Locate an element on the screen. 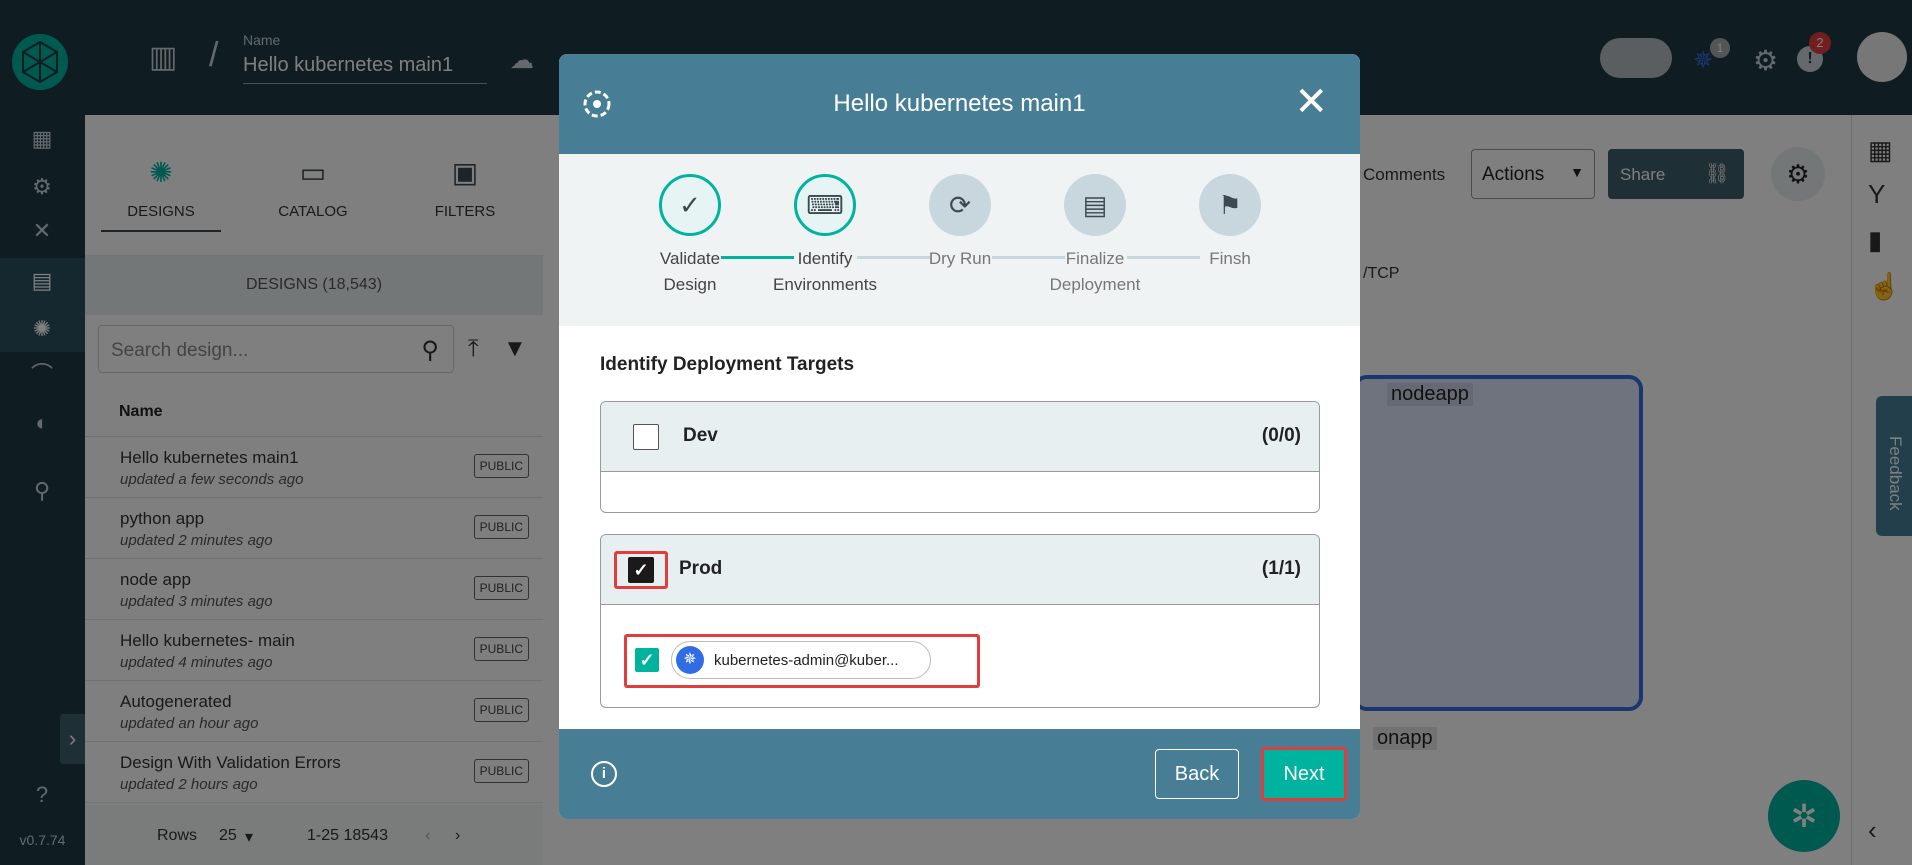 The height and width of the screenshot is (865, 1912). environment-card-dev: Dev (0/0) is located at coordinates (960, 457).